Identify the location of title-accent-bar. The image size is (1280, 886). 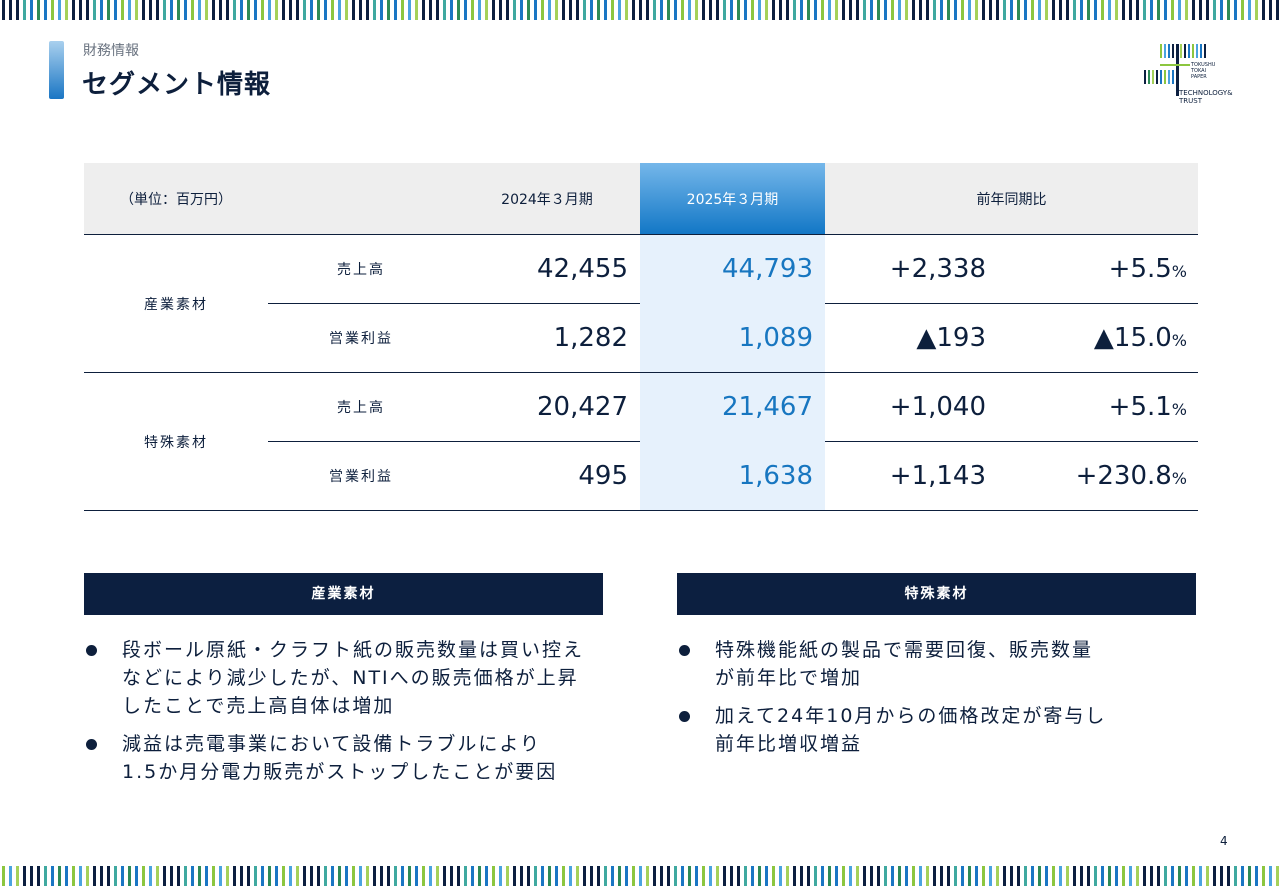
(56, 70).